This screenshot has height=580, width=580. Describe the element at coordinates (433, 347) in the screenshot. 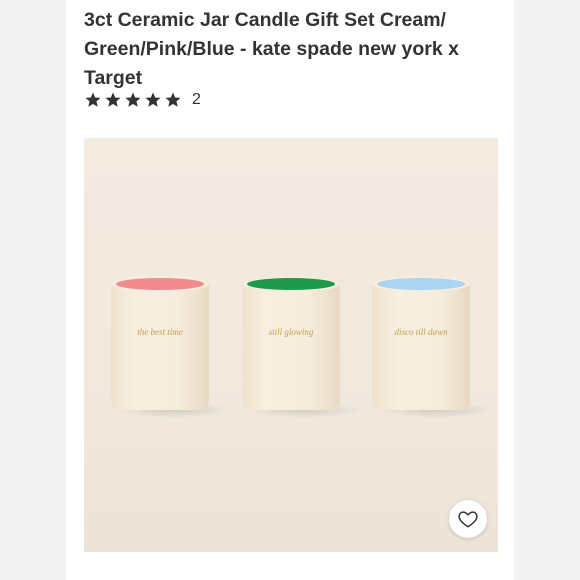

I see `candle-jar: disco till dawn` at that location.